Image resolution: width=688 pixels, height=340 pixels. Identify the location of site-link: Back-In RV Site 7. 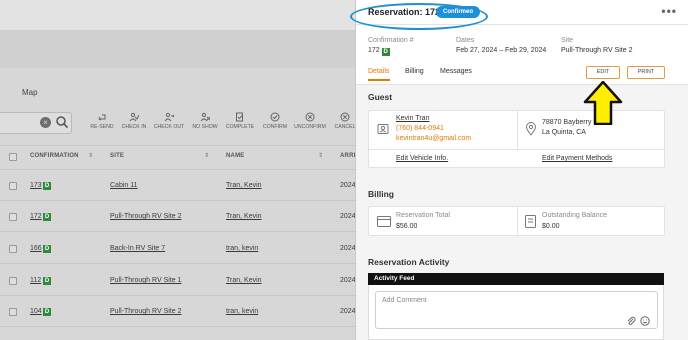
(137, 248).